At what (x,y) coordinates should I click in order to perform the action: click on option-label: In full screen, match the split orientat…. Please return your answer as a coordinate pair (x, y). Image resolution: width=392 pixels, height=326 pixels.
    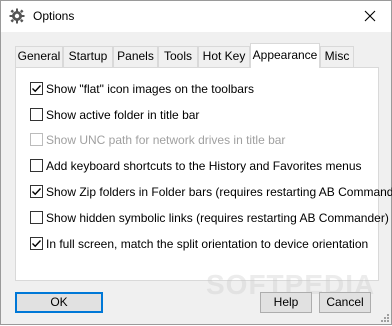
    Looking at the image, I should click on (207, 244).